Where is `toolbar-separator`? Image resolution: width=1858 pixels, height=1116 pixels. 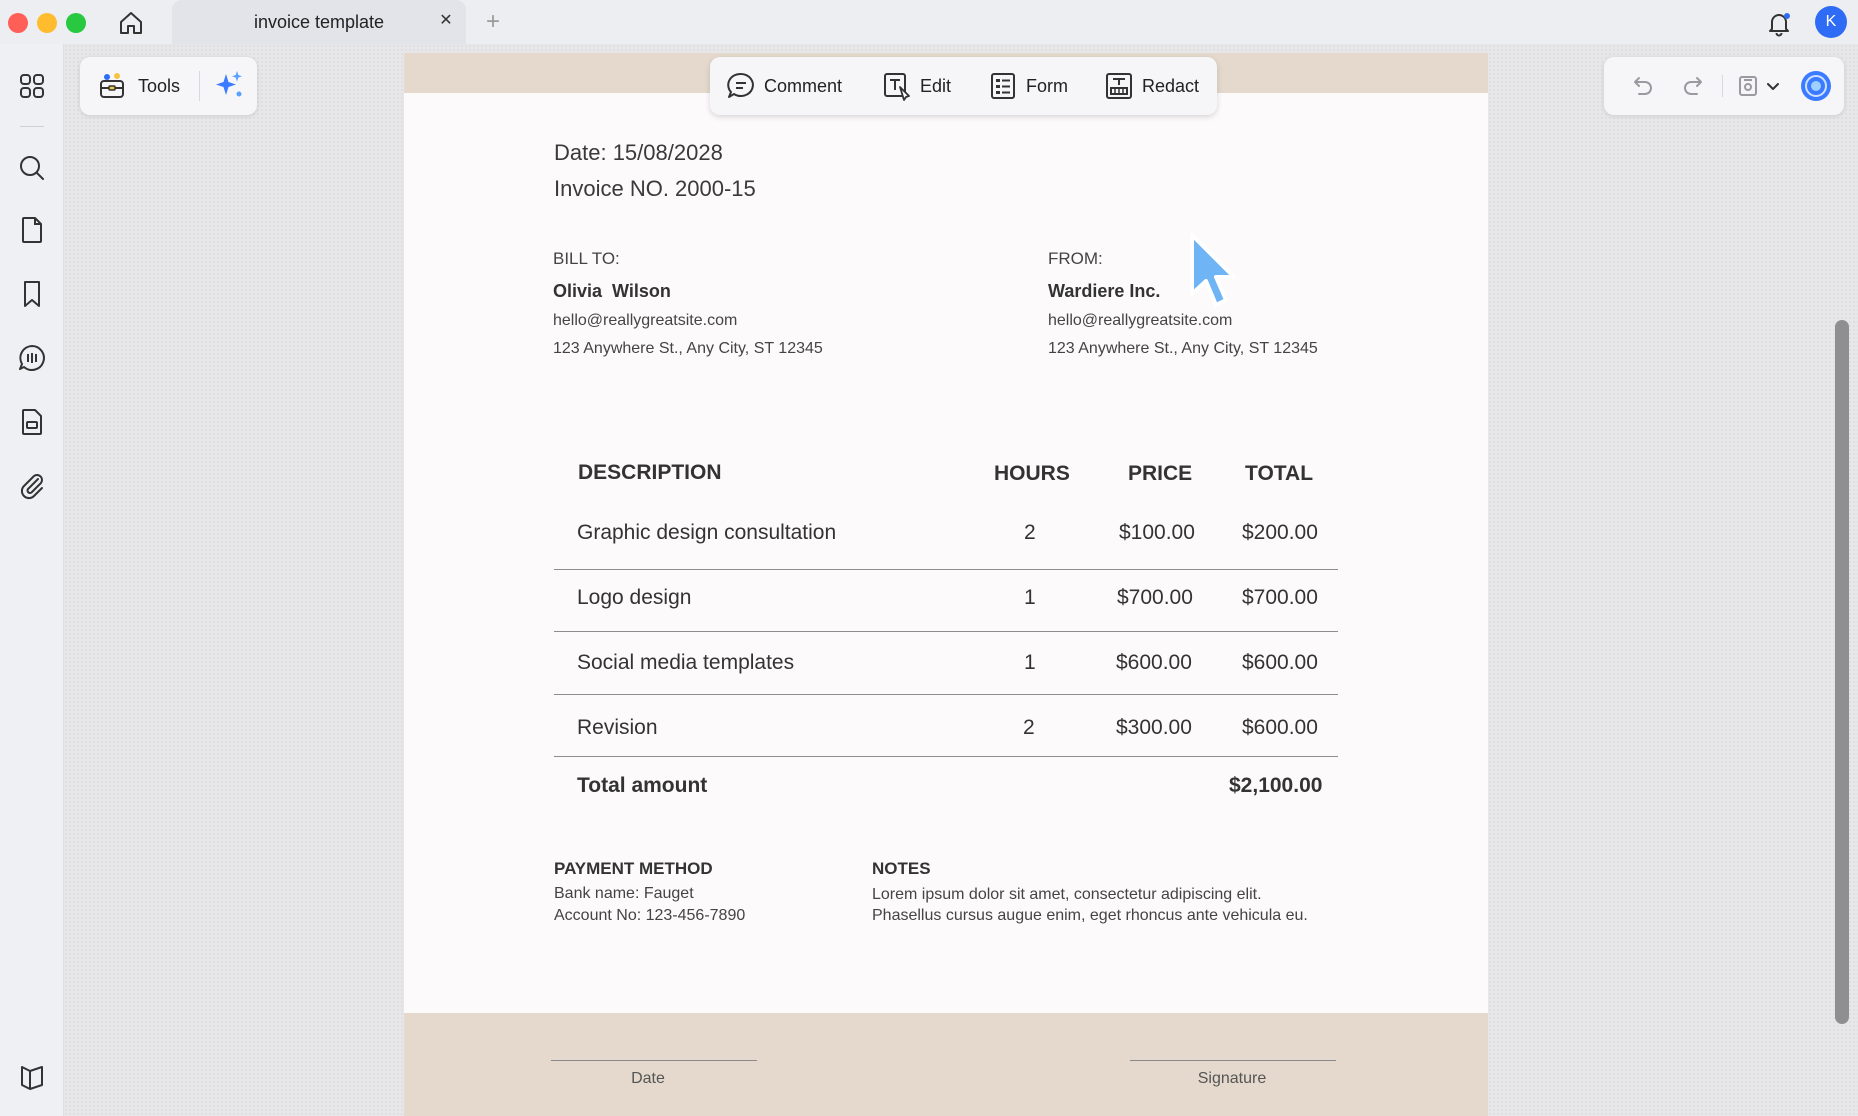 toolbar-separator is located at coordinates (1722, 86).